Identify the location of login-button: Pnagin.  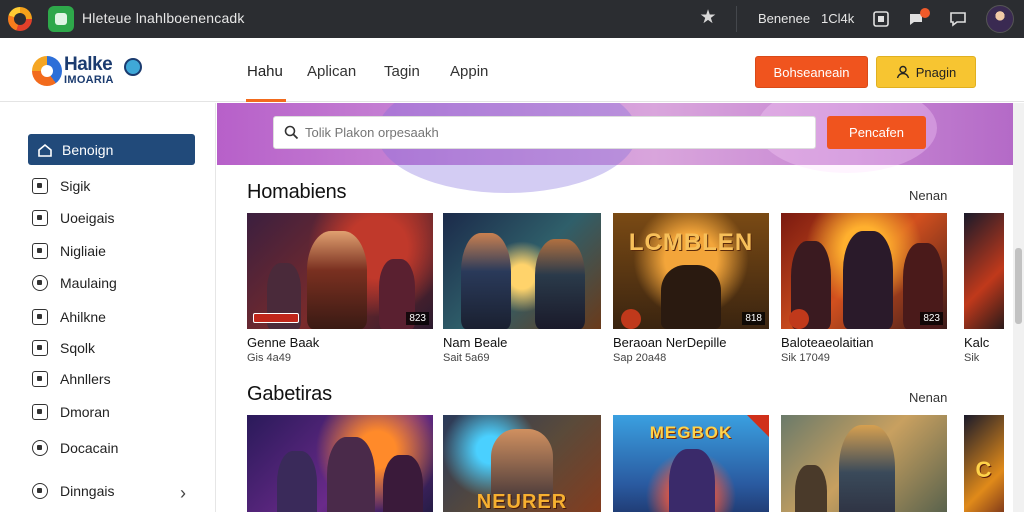
(926, 72).